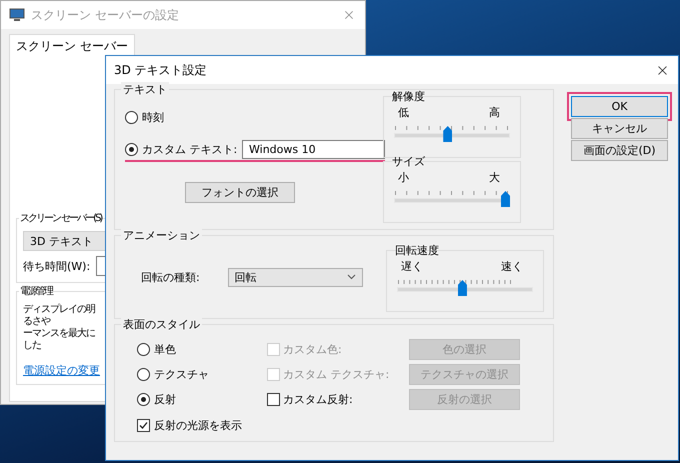  What do you see at coordinates (153, 117) in the screenshot?
I see `radio-label: 時刻` at bounding box center [153, 117].